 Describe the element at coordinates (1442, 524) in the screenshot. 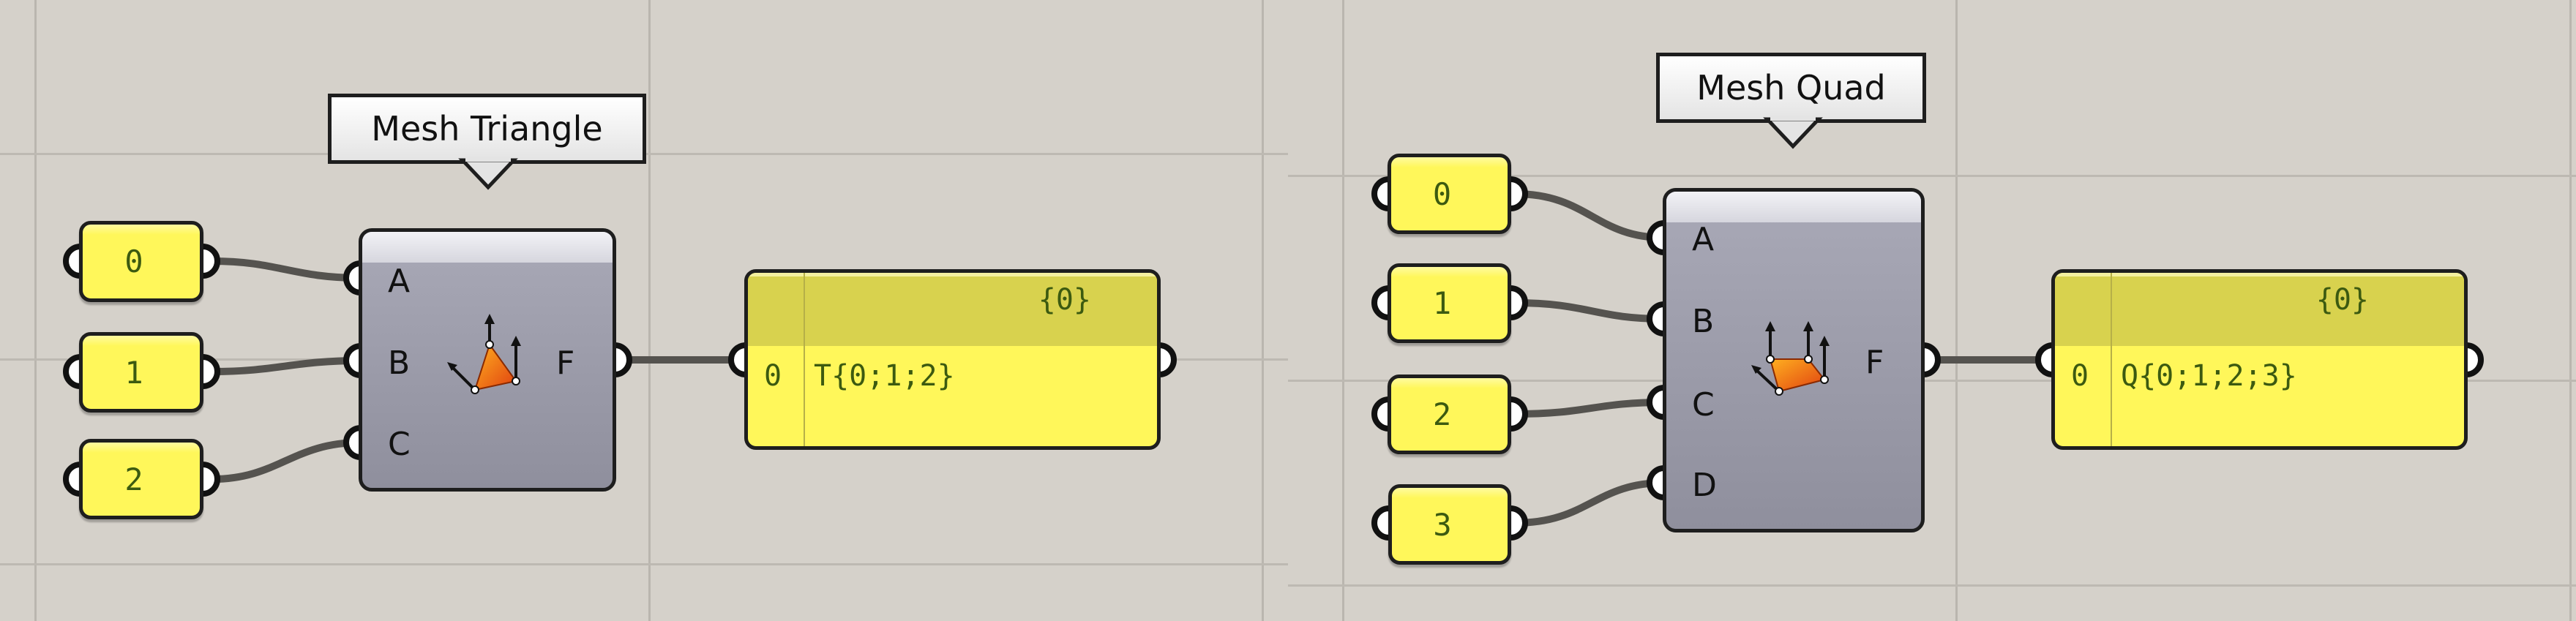

I see `slider-value: 3` at that location.